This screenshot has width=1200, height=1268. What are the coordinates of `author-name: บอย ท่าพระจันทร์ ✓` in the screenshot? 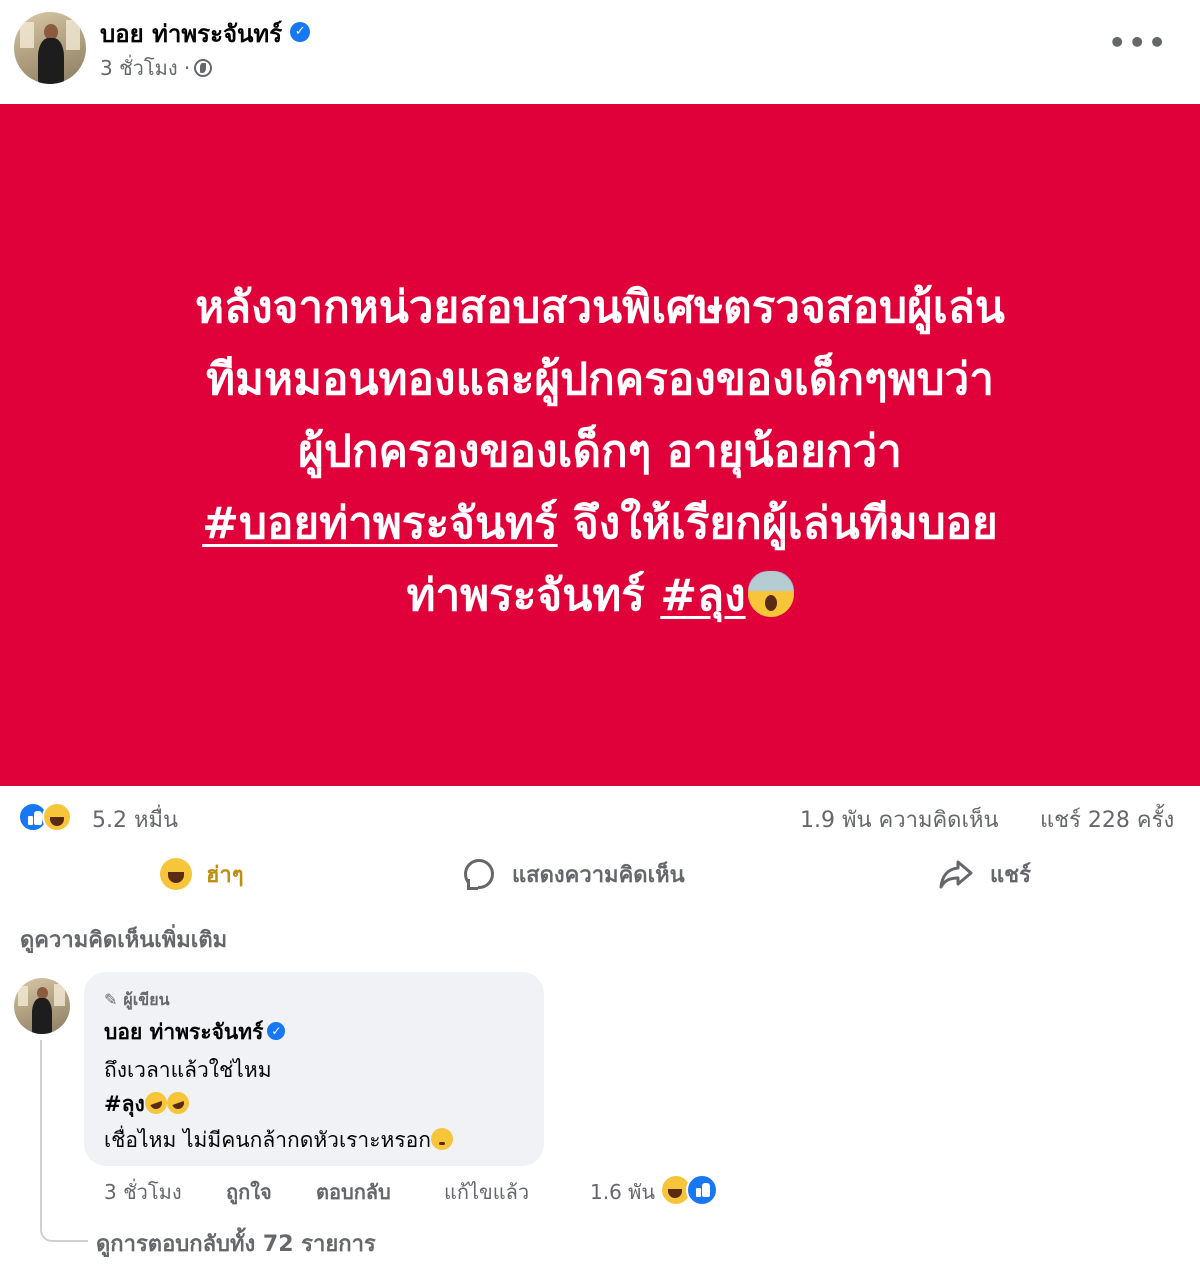 It's located at (205, 33).